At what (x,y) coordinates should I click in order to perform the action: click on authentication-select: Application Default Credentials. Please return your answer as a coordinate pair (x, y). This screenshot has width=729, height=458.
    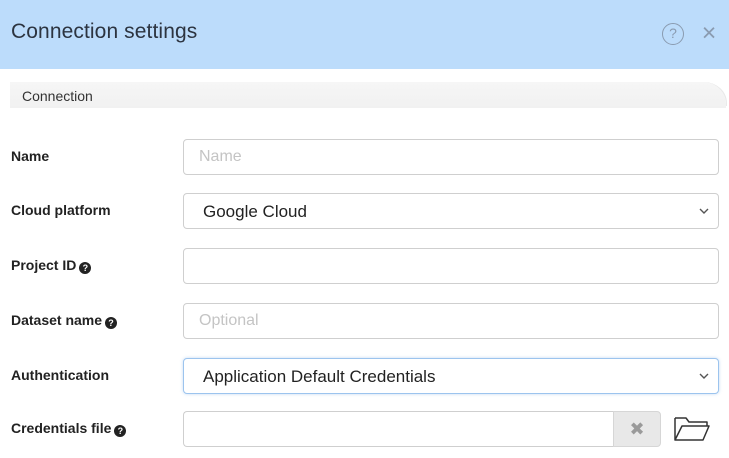
    Looking at the image, I should click on (451, 376).